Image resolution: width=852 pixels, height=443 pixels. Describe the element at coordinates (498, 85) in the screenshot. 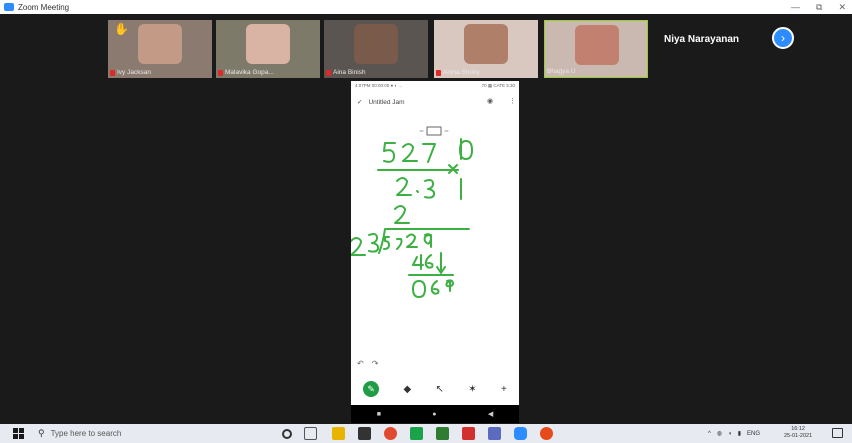

I see `status-right: 70 ▦ CATE 5:30` at that location.